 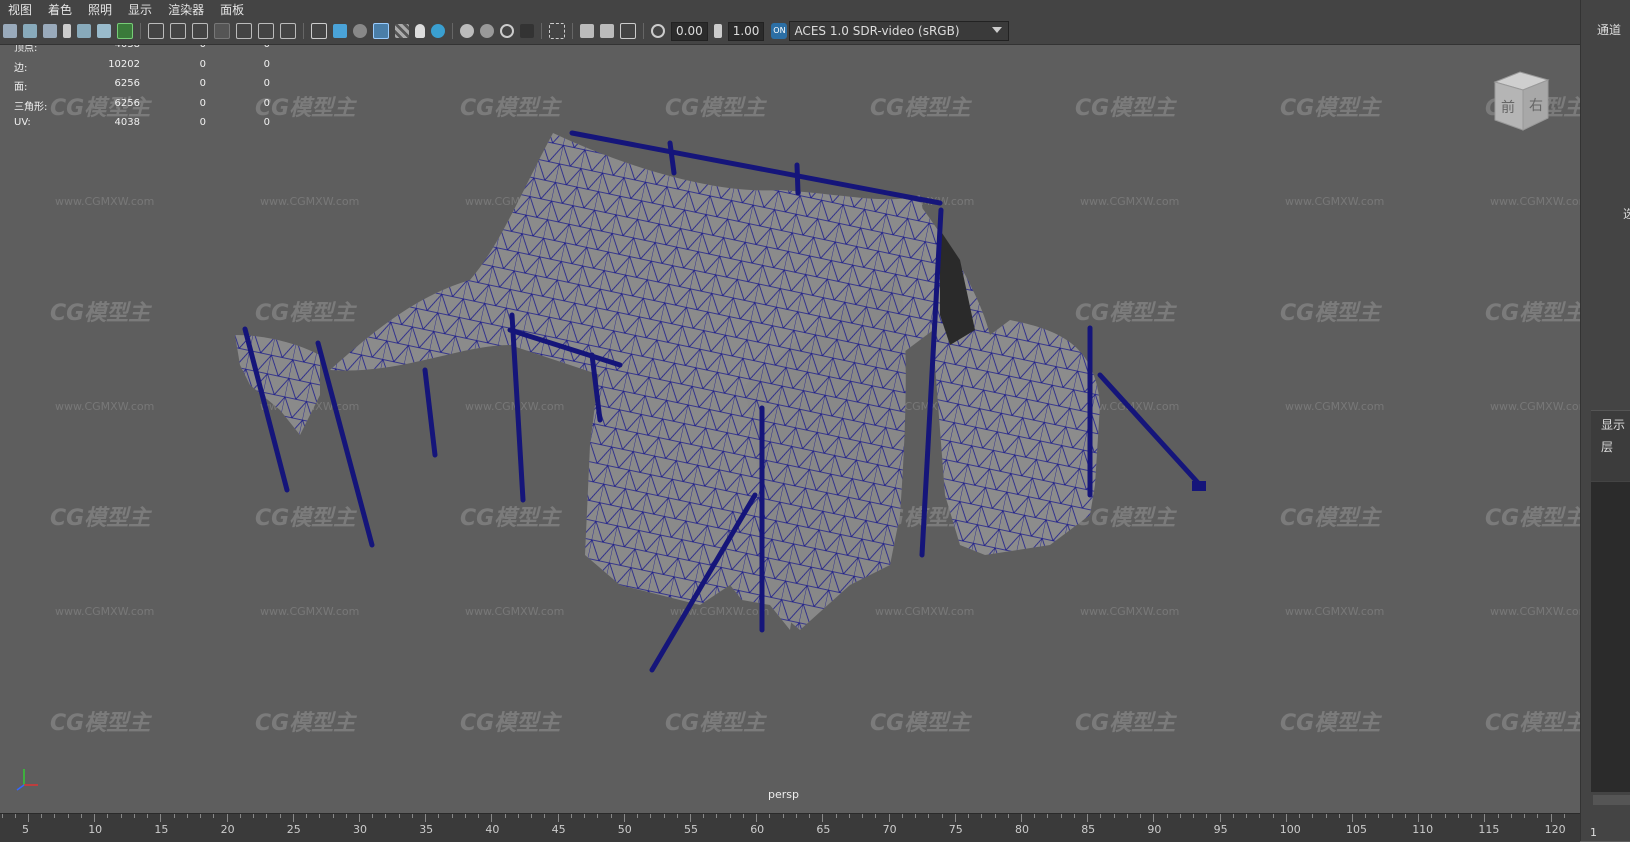 I want to click on view-cube: 前 右, so click(x=1520, y=101).